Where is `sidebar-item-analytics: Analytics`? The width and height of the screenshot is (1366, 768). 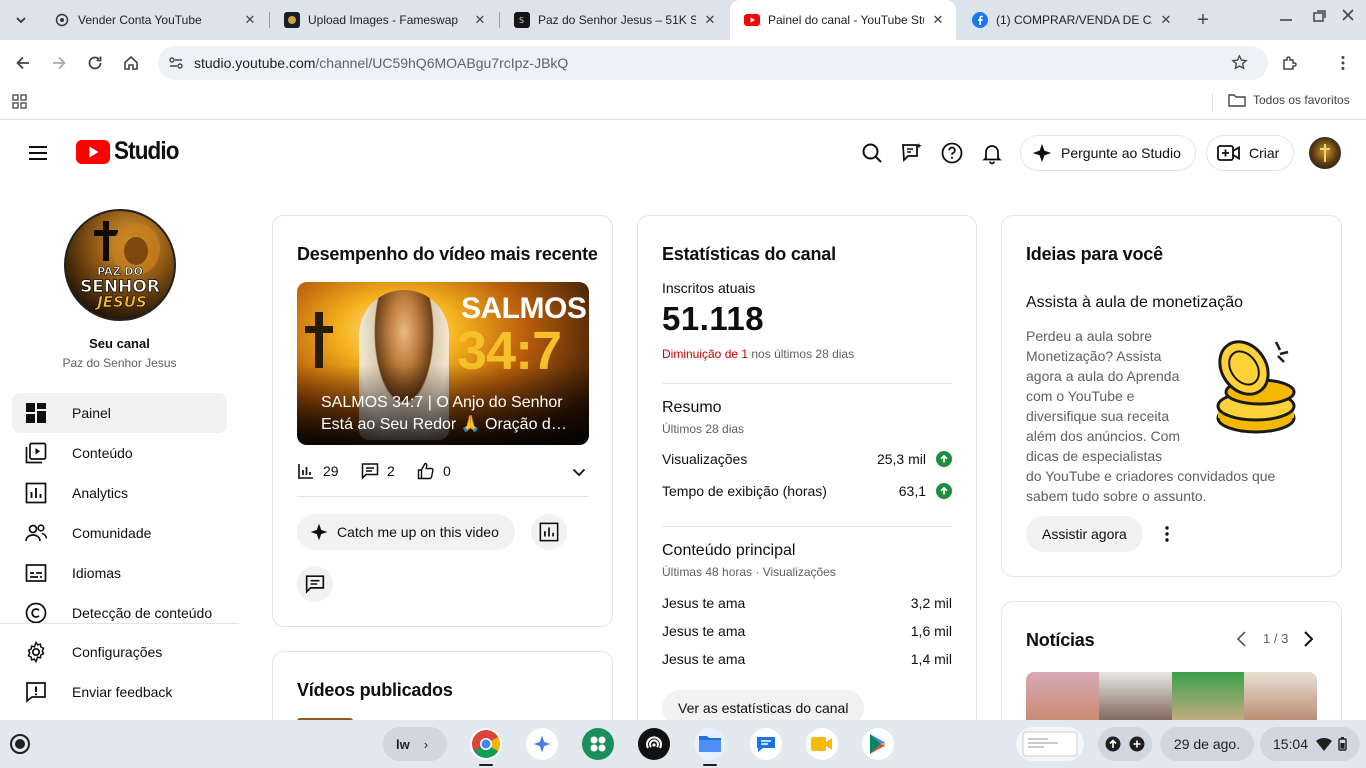
sidebar-item-analytics: Analytics is located at coordinates (119, 493).